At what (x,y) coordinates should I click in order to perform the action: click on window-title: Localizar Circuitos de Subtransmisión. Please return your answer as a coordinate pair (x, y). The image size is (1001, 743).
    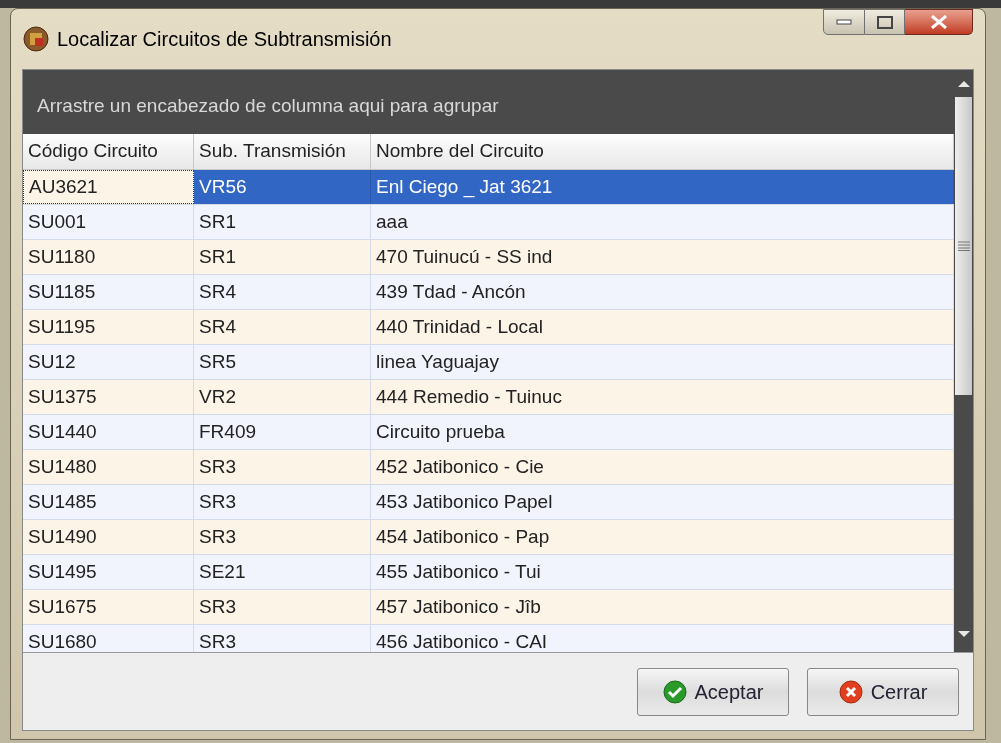
    Looking at the image, I should click on (224, 39).